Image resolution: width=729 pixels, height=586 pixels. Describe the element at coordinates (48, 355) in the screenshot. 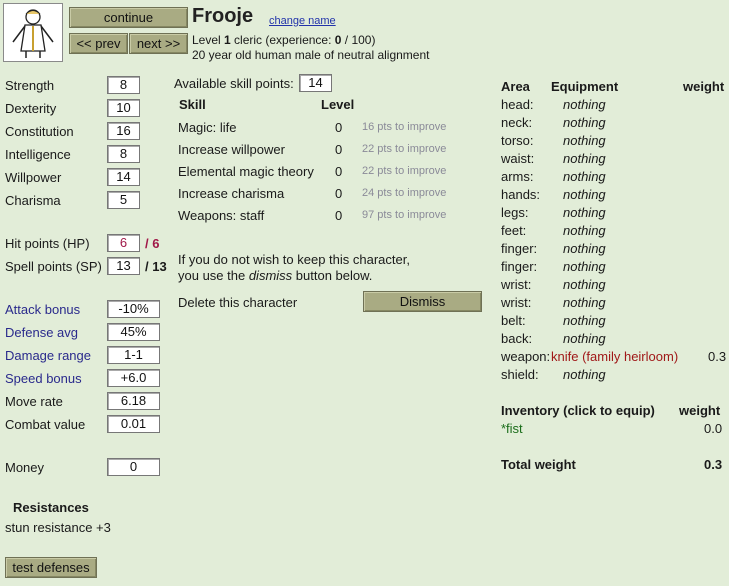

I see `combat-label: Damage range` at that location.